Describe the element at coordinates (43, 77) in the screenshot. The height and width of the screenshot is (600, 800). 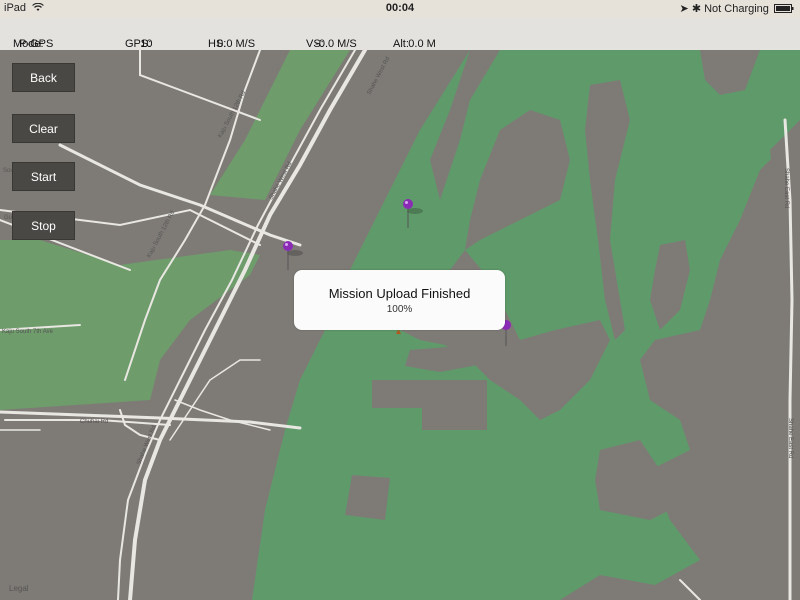
I see `back-button: Back` at that location.